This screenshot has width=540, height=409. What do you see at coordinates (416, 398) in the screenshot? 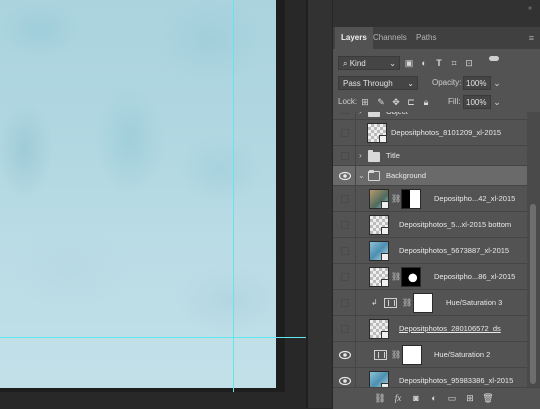
I see `add-mask-icon: ◙` at bounding box center [416, 398].